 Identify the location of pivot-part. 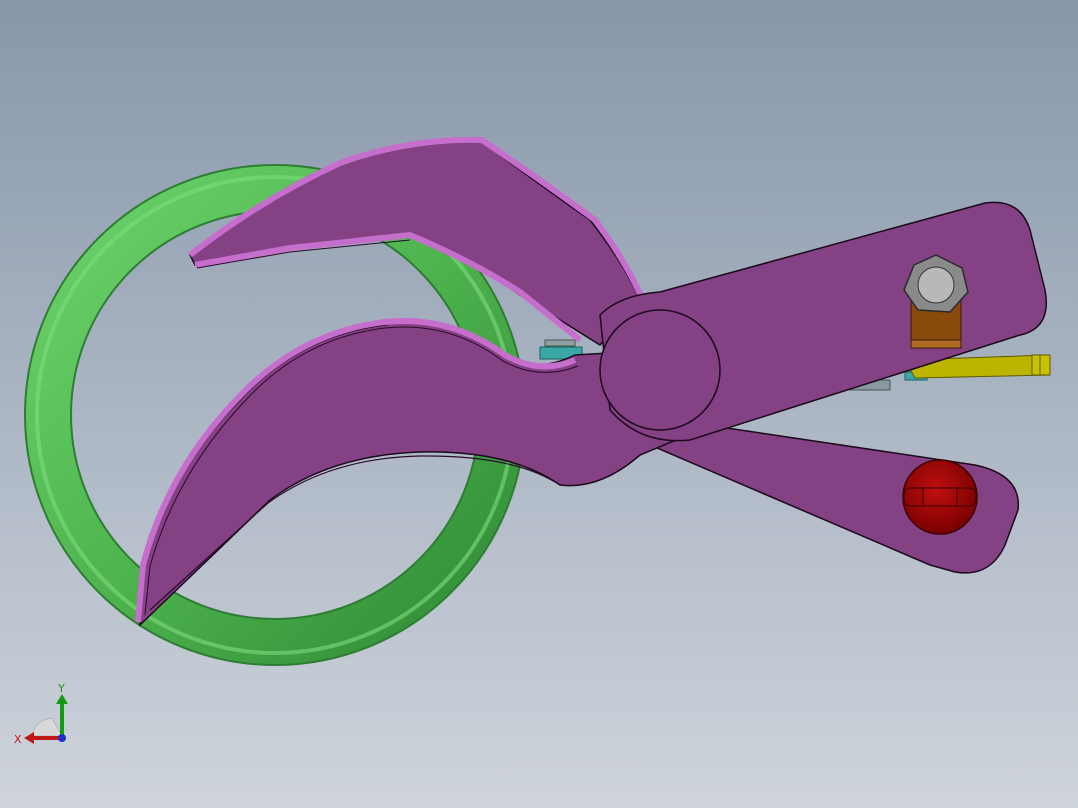
(660, 370).